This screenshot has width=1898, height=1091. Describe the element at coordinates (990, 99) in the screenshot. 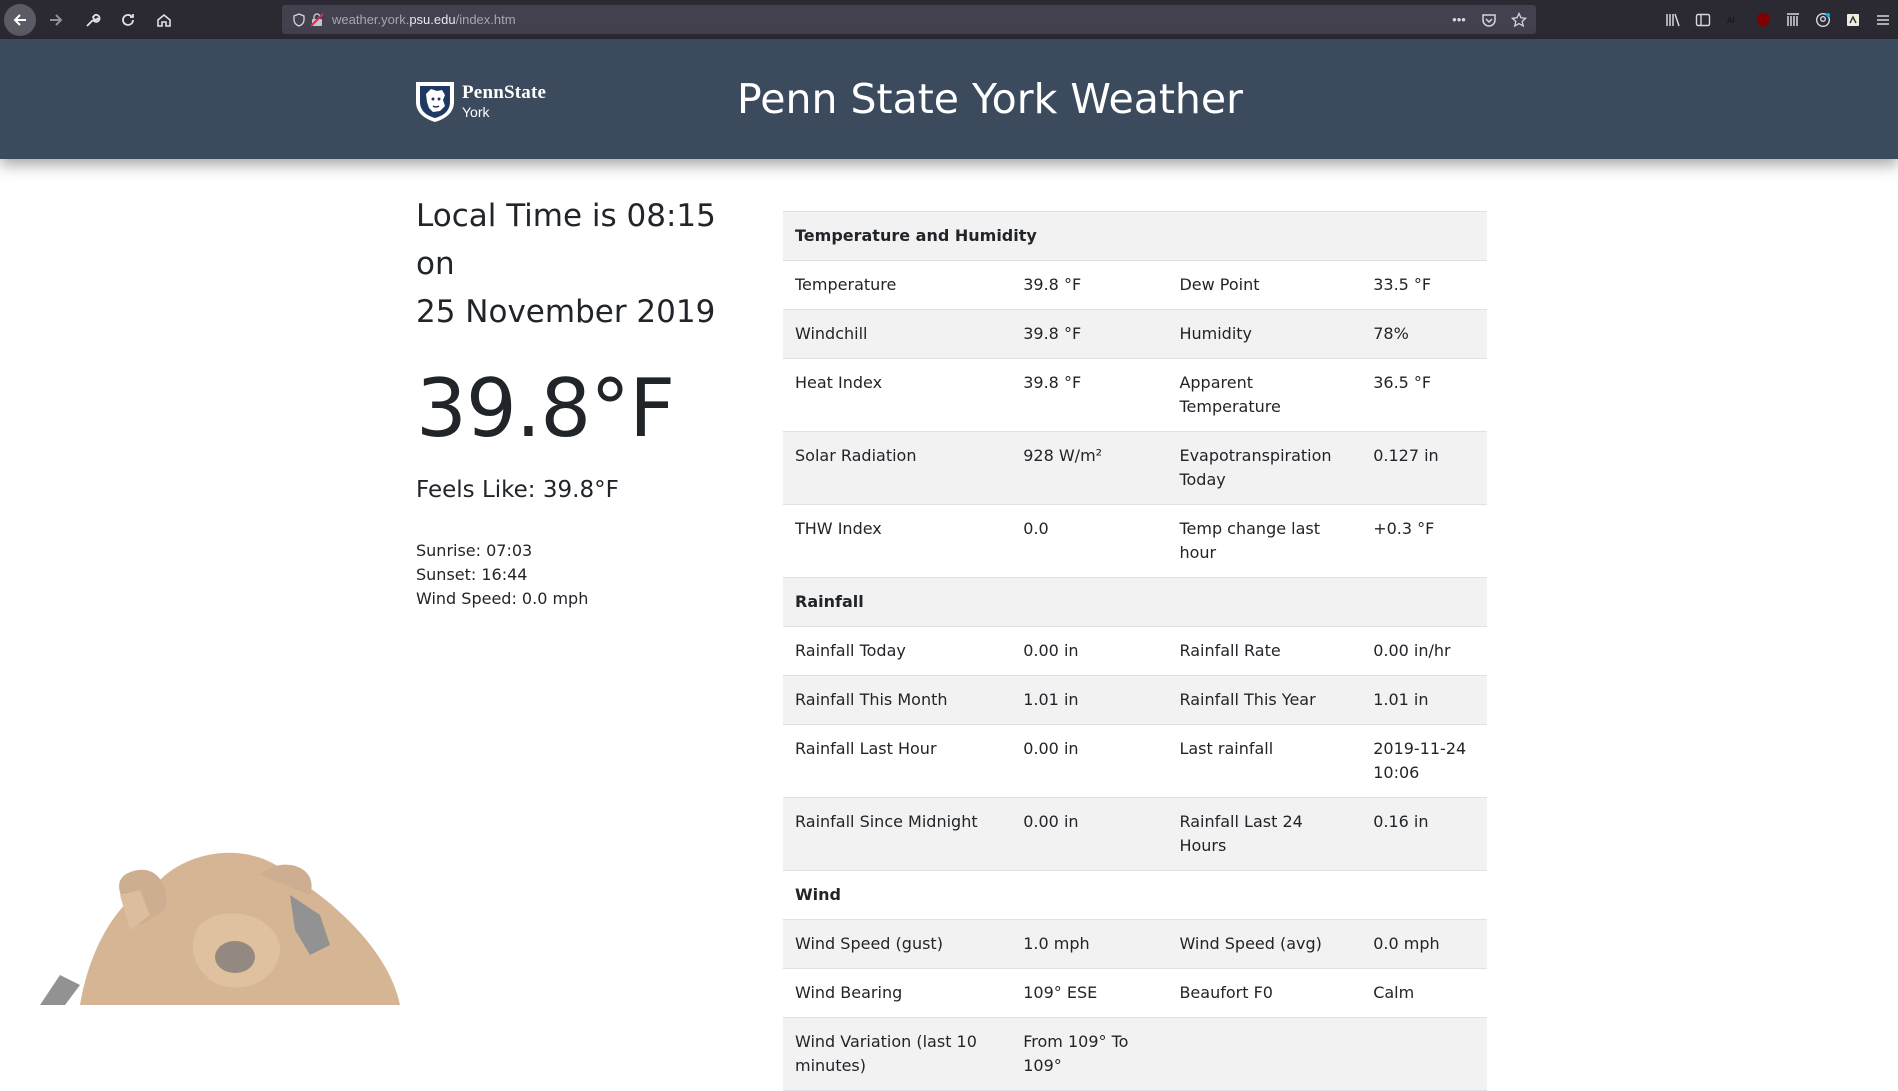

I see `page-title: Penn State York Weather` at that location.